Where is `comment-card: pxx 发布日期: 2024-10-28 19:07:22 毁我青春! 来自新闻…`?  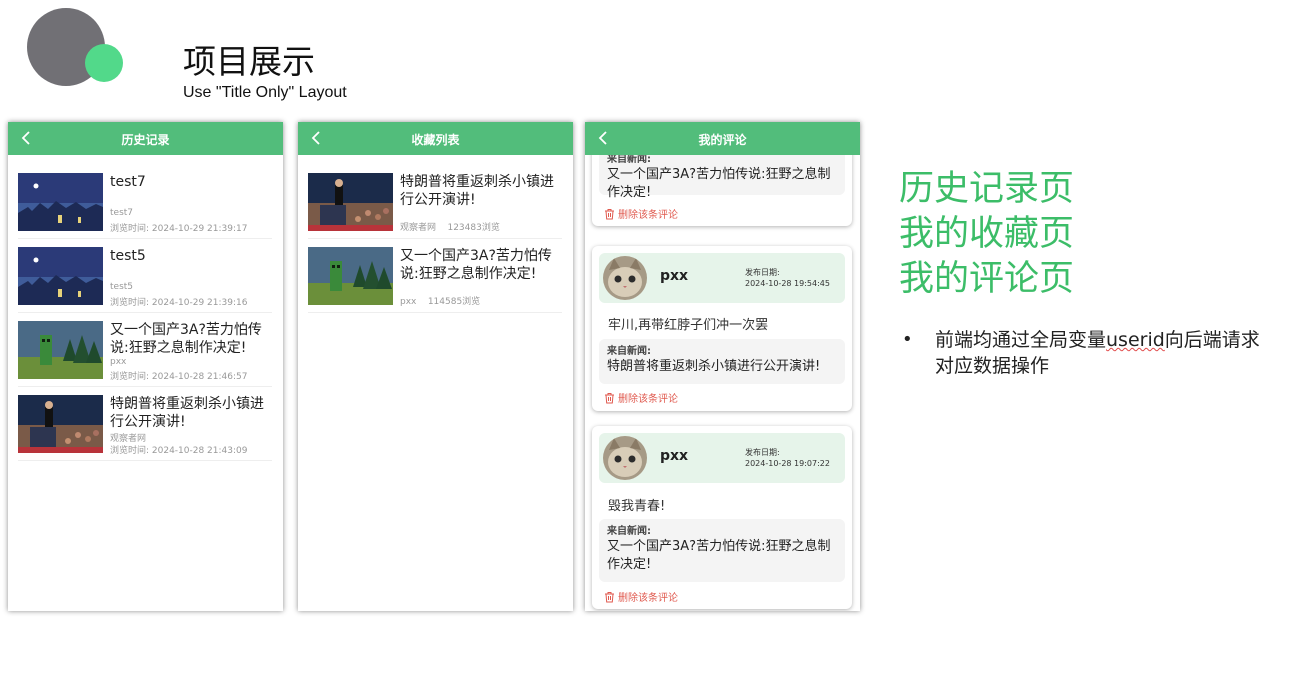
comment-card: pxx 发布日期: 2024-10-28 19:07:22 毁我青春! 来自新闻… is located at coordinates (722, 517).